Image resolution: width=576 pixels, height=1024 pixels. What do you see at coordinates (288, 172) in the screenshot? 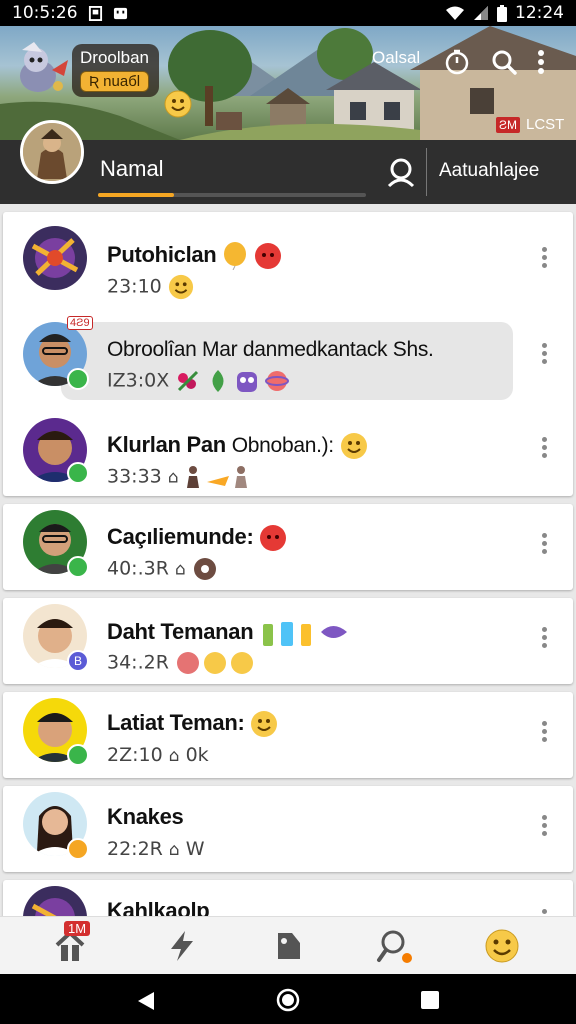
I see `tab-bar: Namal Aatuahlajee` at bounding box center [288, 172].